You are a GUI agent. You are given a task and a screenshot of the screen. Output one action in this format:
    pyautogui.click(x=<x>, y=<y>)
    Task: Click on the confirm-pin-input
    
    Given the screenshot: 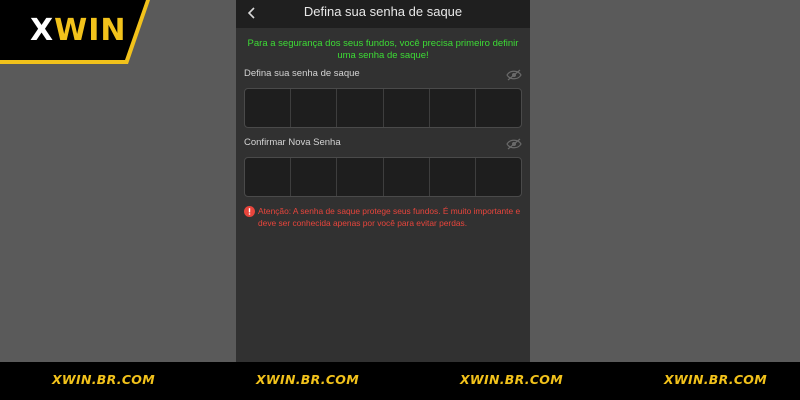 What is the action you would take?
    pyautogui.click(x=383, y=177)
    